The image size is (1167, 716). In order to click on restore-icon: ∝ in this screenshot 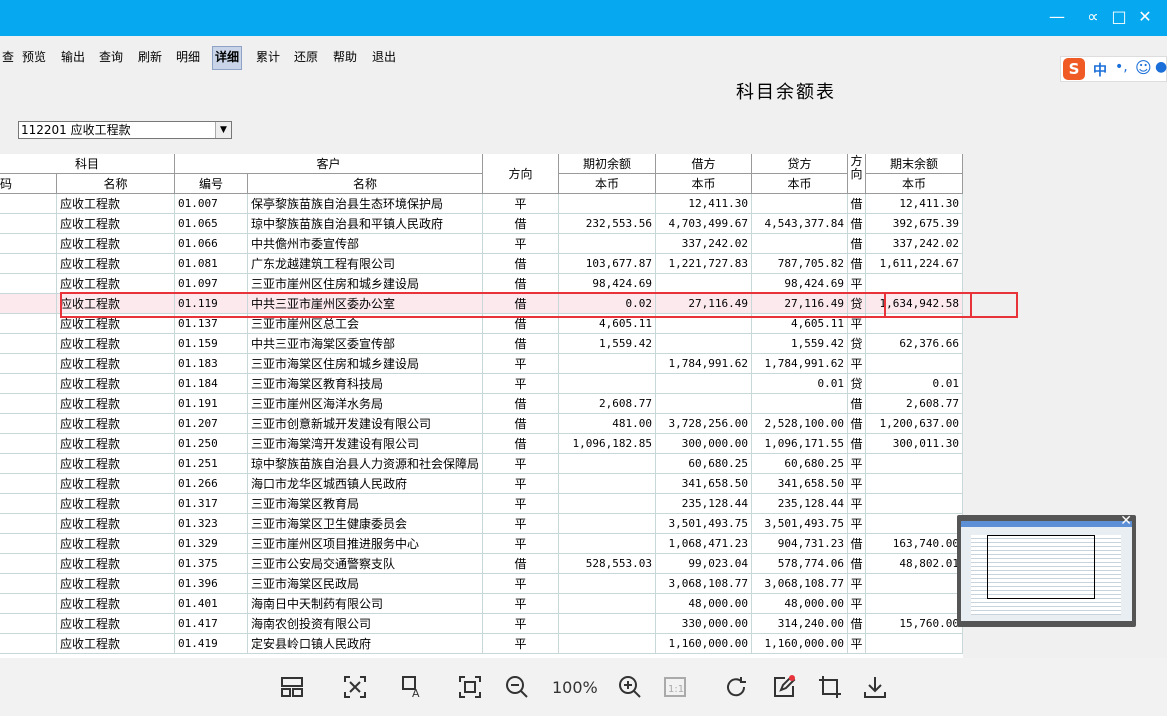, I will do `click(1093, 17)`.